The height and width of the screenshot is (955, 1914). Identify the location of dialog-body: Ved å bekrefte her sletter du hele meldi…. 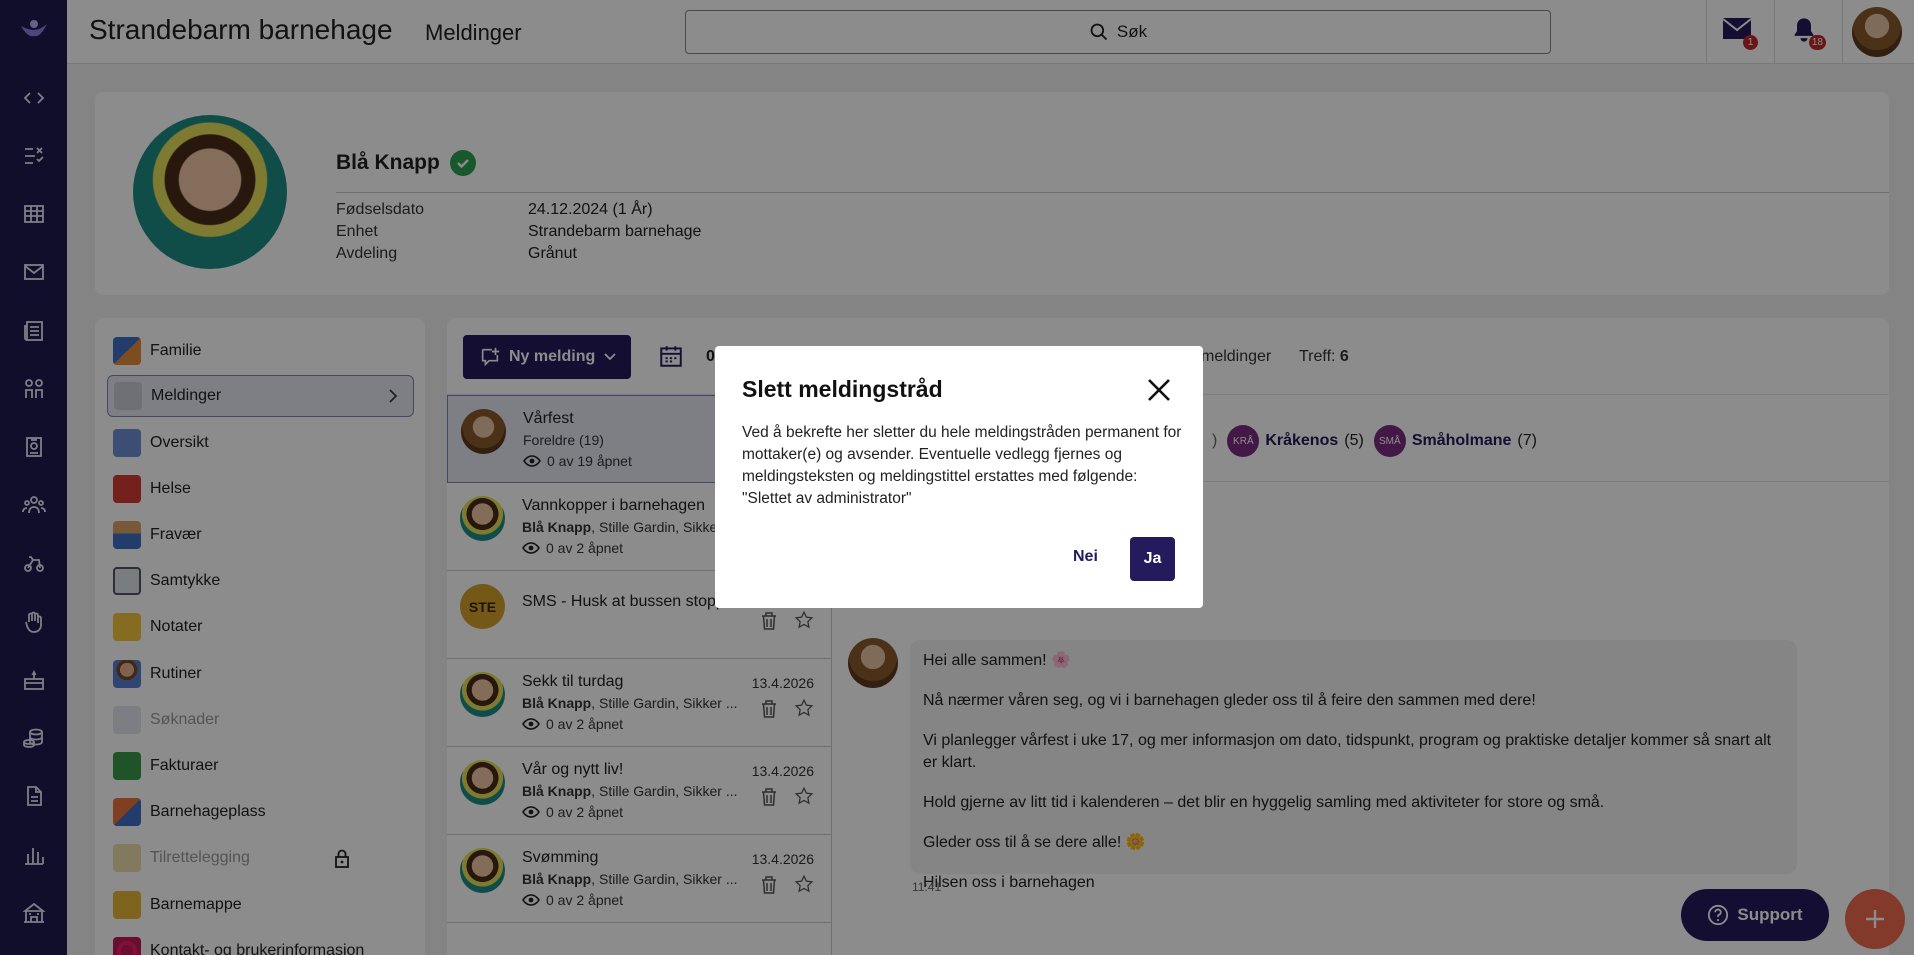
(962, 465).